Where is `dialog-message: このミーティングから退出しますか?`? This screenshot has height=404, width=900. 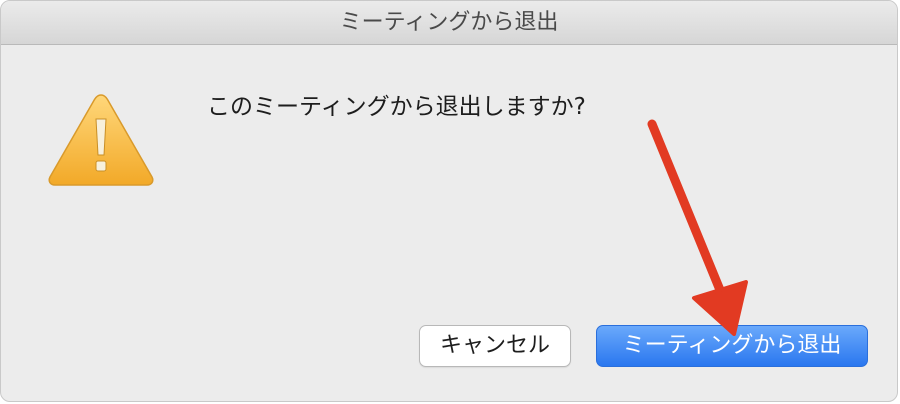 dialog-message: このミーティングから退出しますか? is located at coordinates (396, 107).